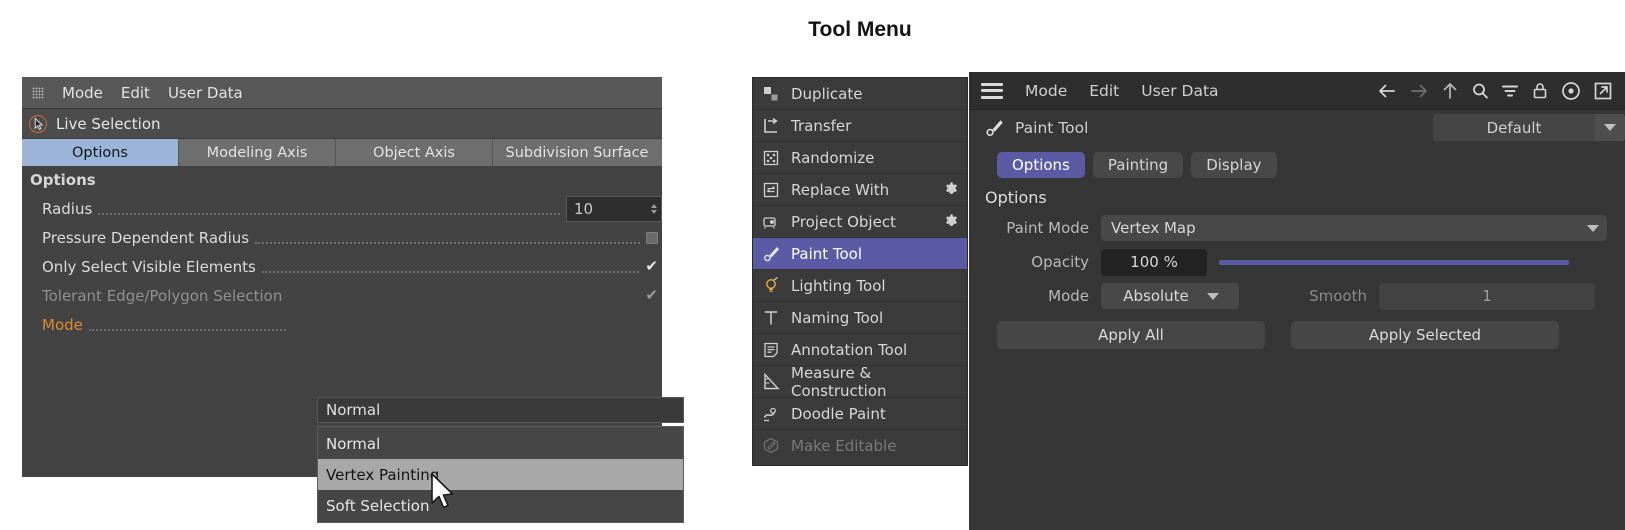 This screenshot has width=1625, height=530. I want to click on tool-item-naming-tool: Naming Tool, so click(860, 318).